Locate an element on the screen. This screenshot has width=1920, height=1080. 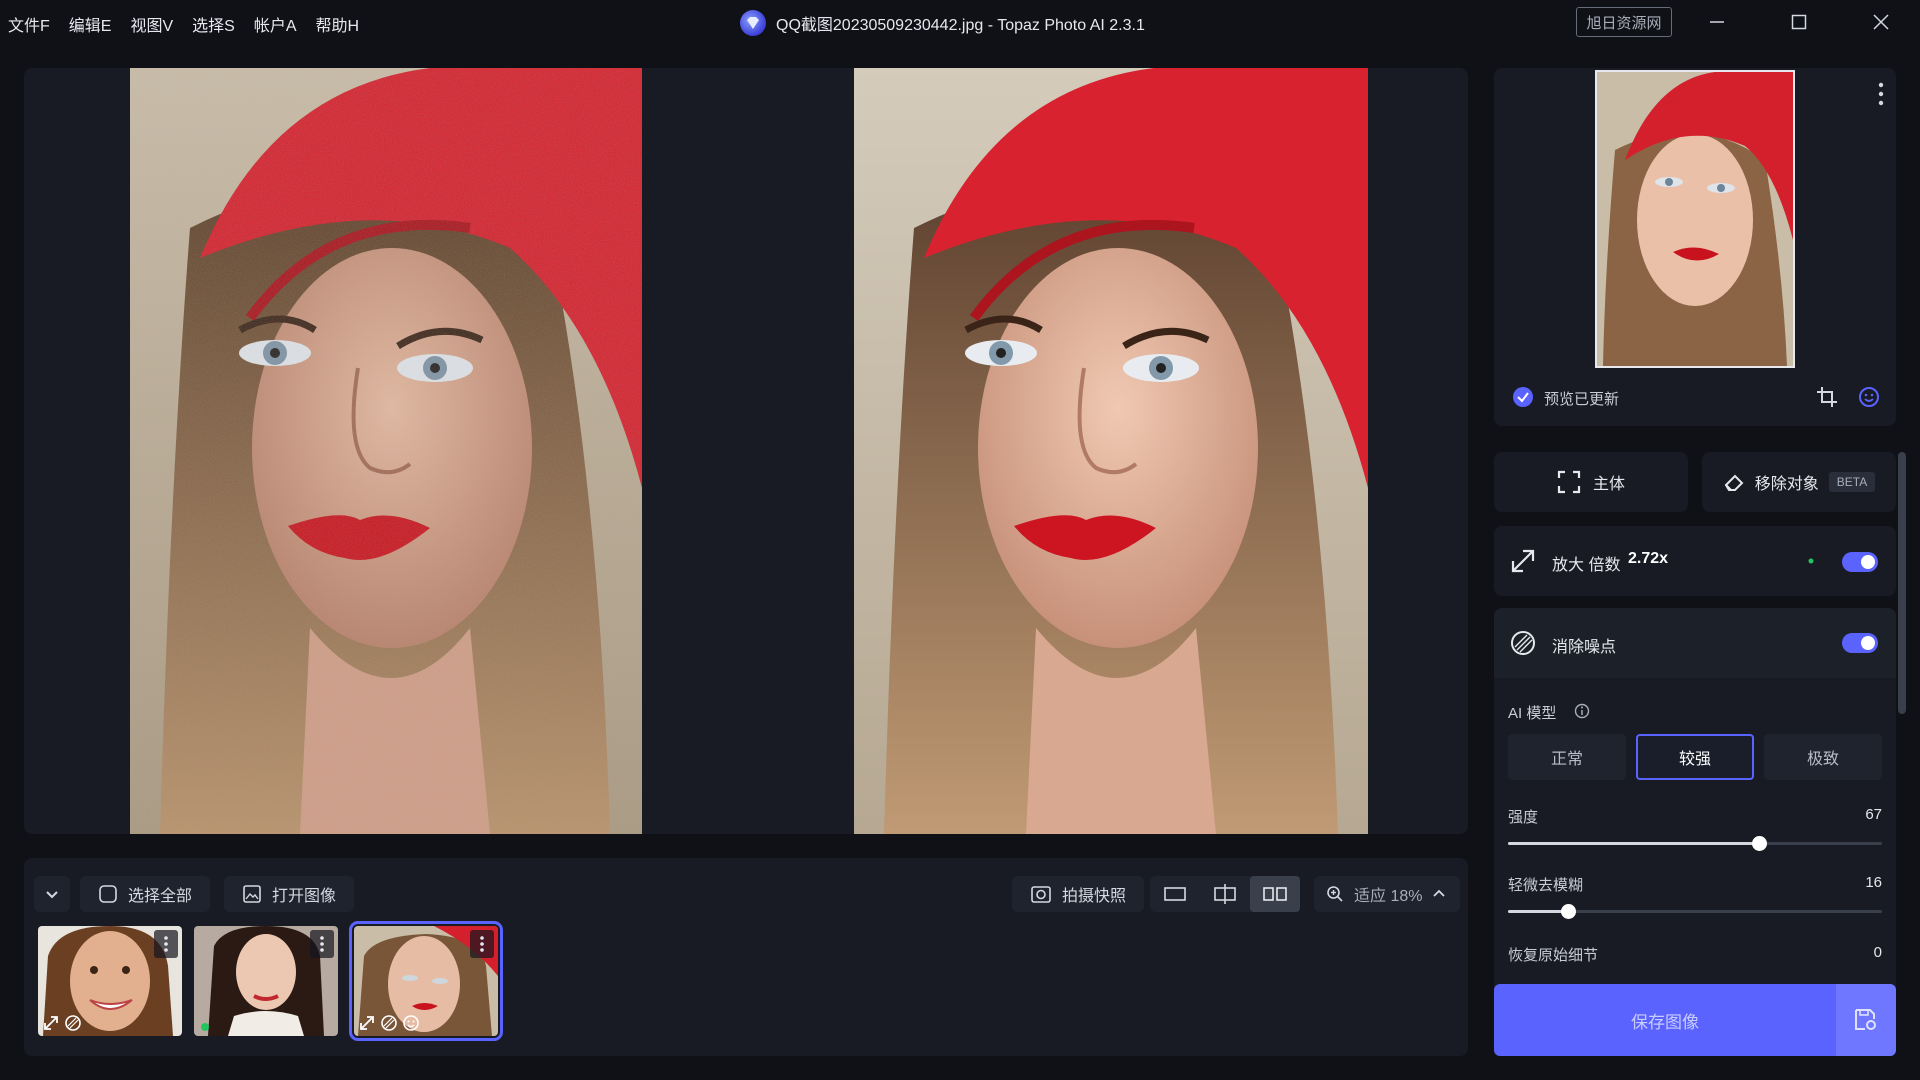
menu-view: 视图V is located at coordinates (151, 24).